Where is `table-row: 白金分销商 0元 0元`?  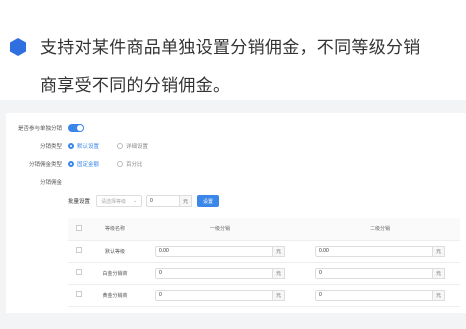
table-row: 白金分销商 0元 0元 is located at coordinates (264, 273).